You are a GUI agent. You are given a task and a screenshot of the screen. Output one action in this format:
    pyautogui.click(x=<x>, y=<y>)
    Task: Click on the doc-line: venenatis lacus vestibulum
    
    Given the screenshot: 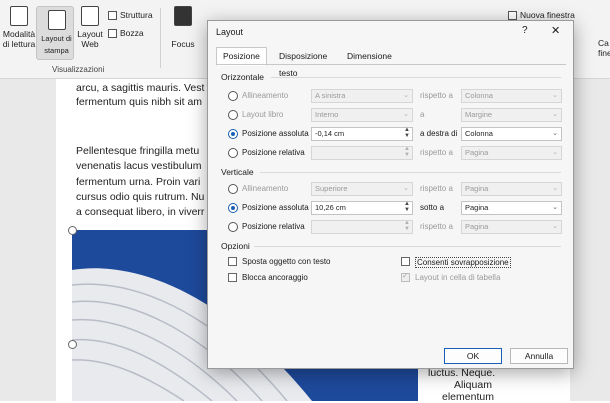 What is the action you would take?
    pyautogui.click(x=139, y=166)
    